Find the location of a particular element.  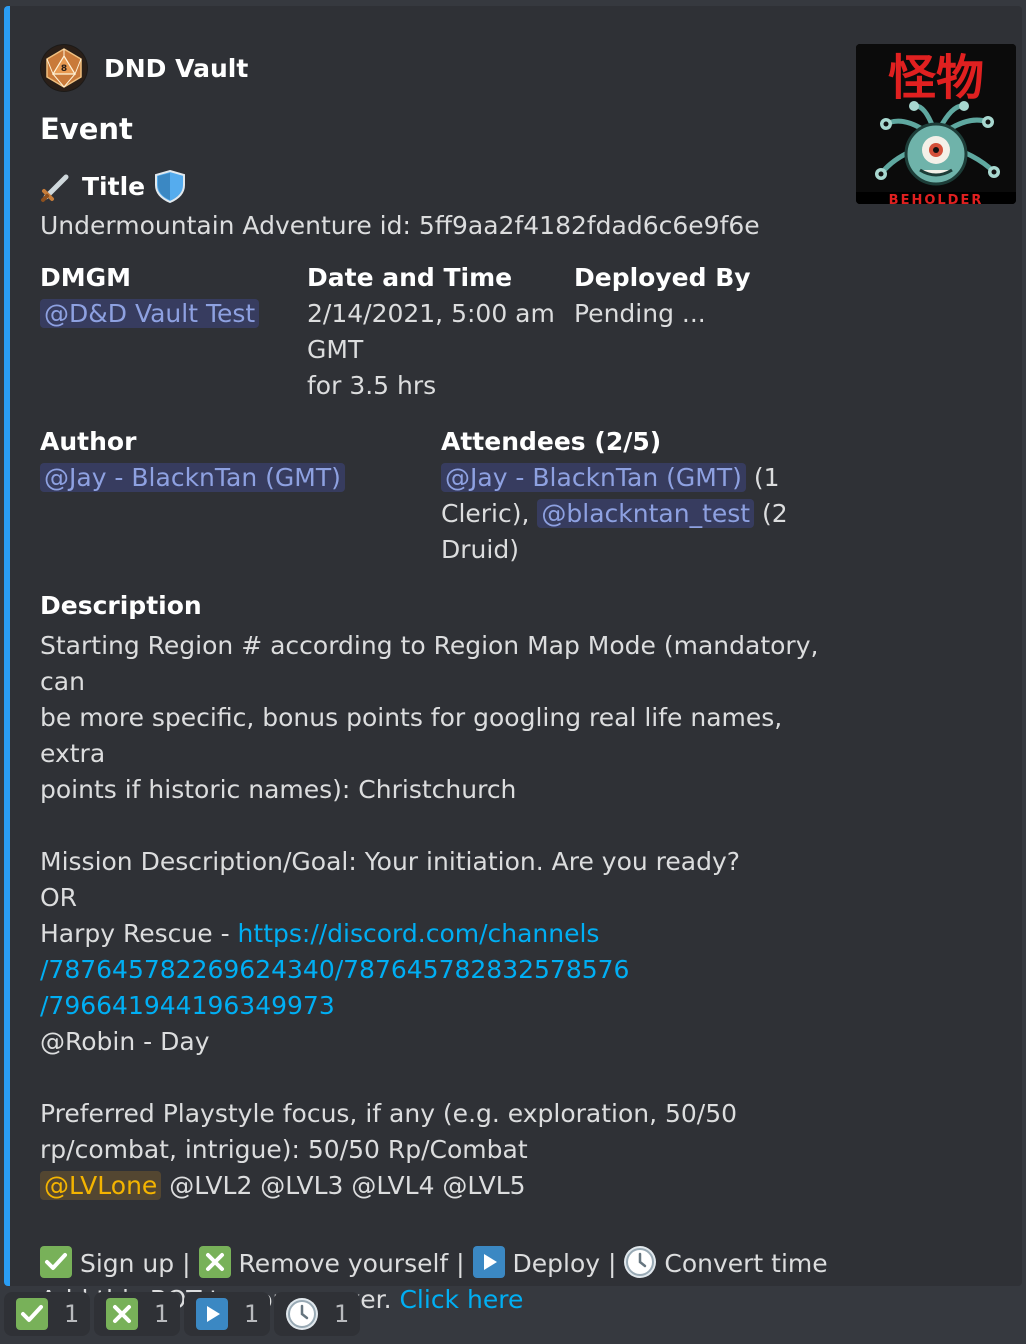

embed-author-name: DND Vault is located at coordinates (176, 68).